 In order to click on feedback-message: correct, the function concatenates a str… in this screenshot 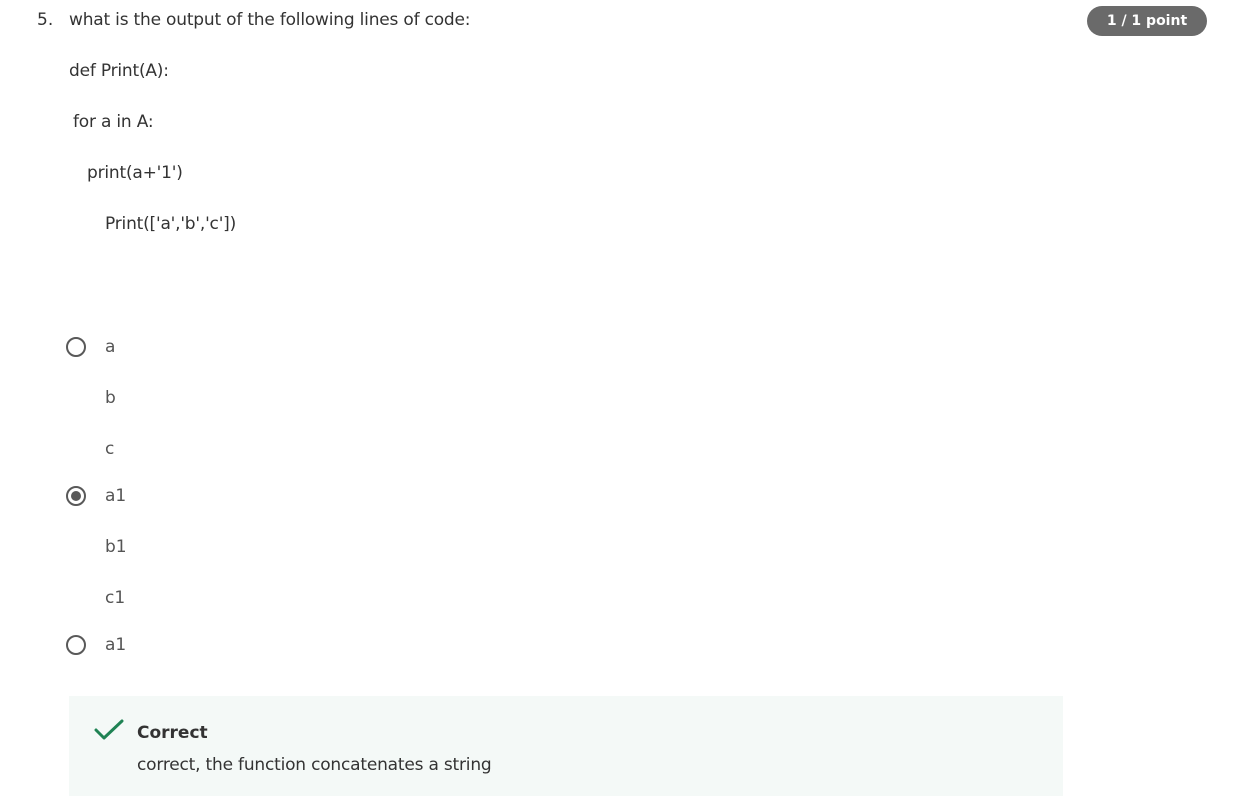, I will do `click(314, 765)`.